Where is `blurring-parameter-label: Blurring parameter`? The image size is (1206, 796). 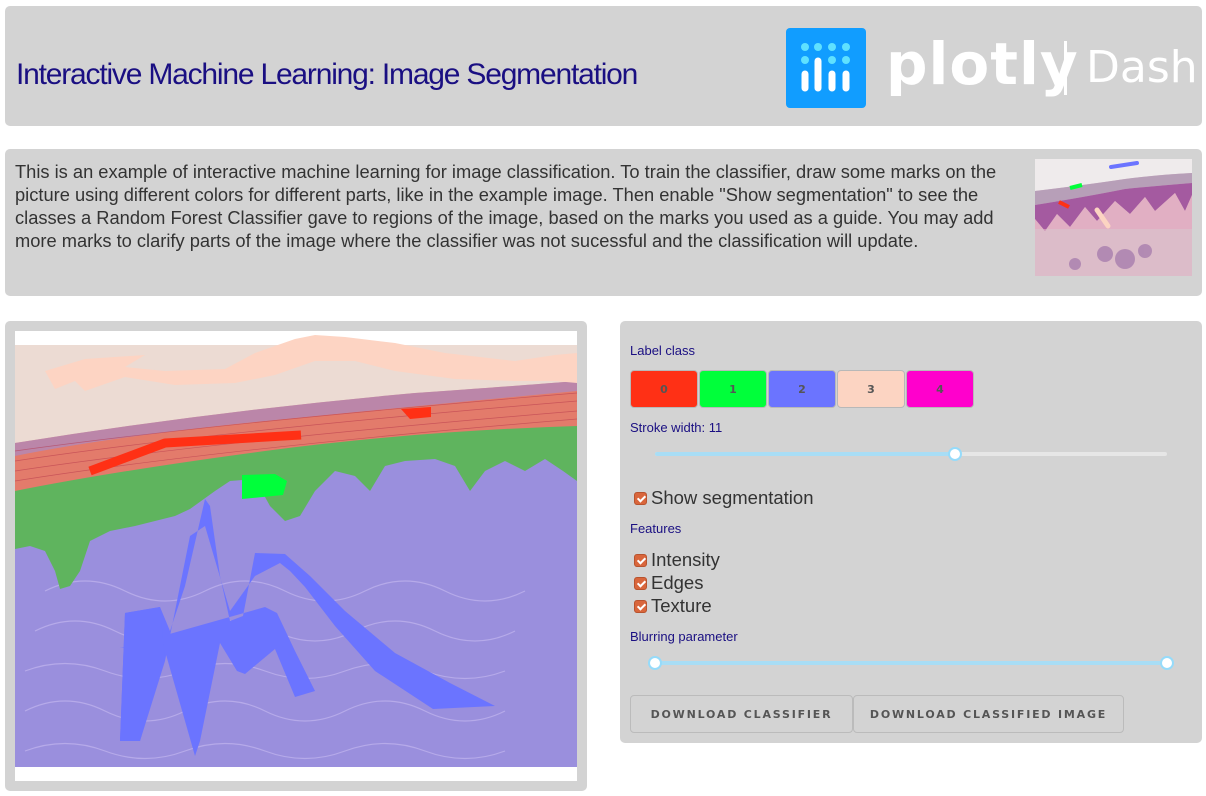 blurring-parameter-label: Blurring parameter is located at coordinates (684, 636).